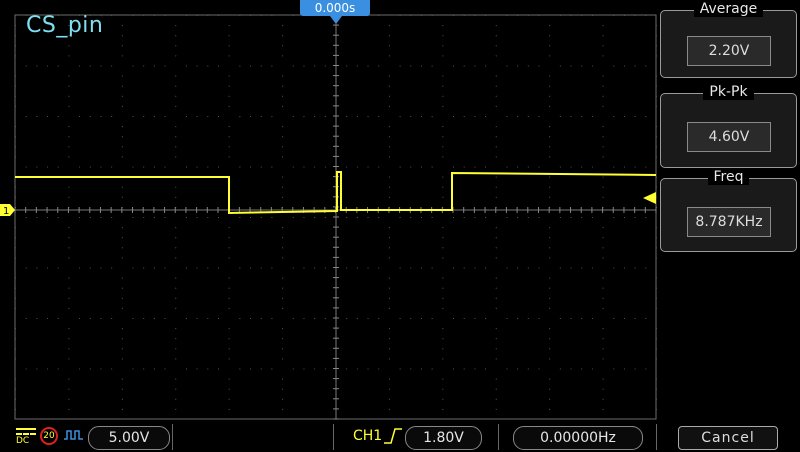  I want to click on trigger-position-icon, so click(336, 20).